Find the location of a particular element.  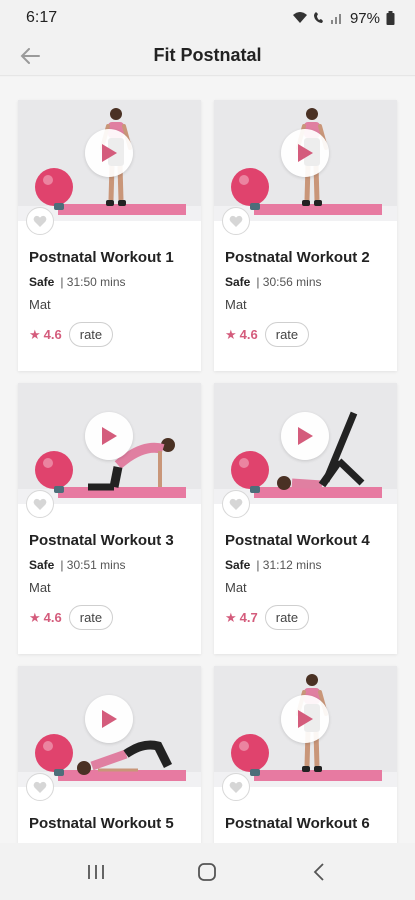

status-icons is located at coordinates (318, 18).